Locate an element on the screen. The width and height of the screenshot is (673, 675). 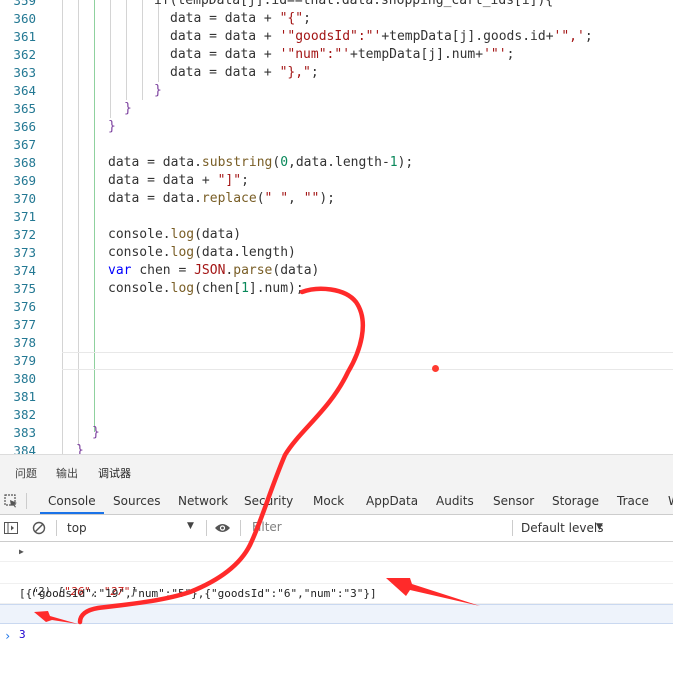
code-token: data = data. is located at coordinates (155, 198).